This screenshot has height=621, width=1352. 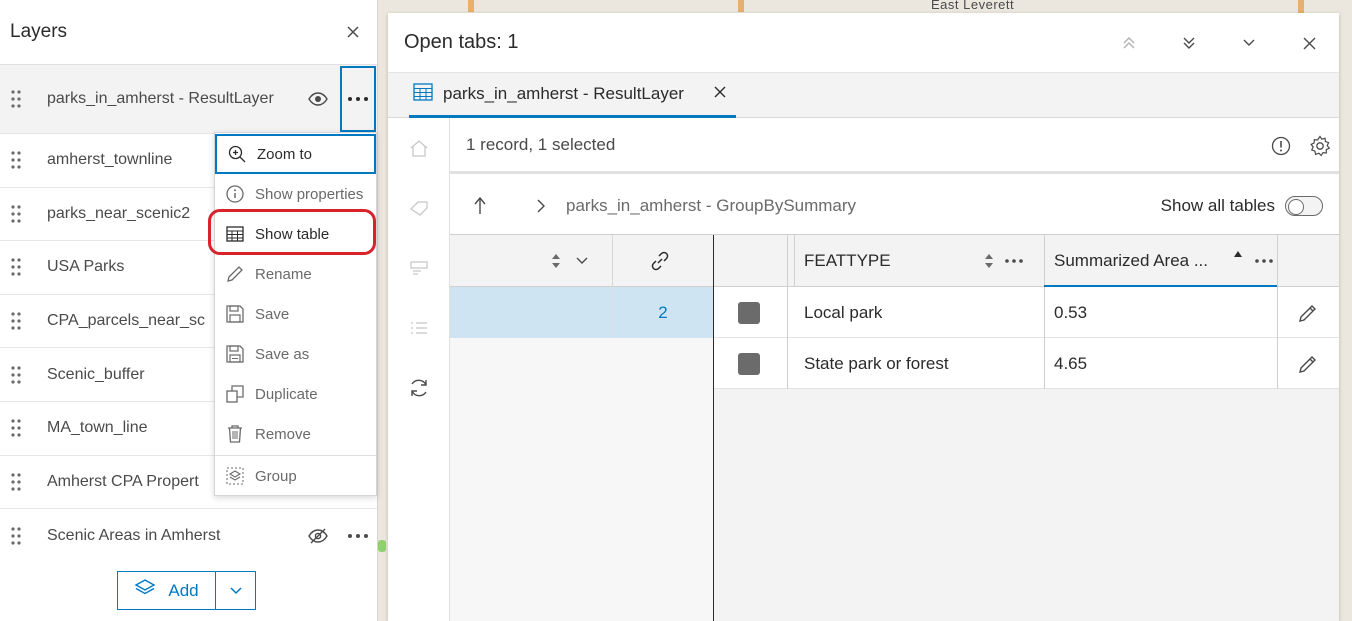 I want to click on menu-item-label: Show table, so click(x=292, y=234).